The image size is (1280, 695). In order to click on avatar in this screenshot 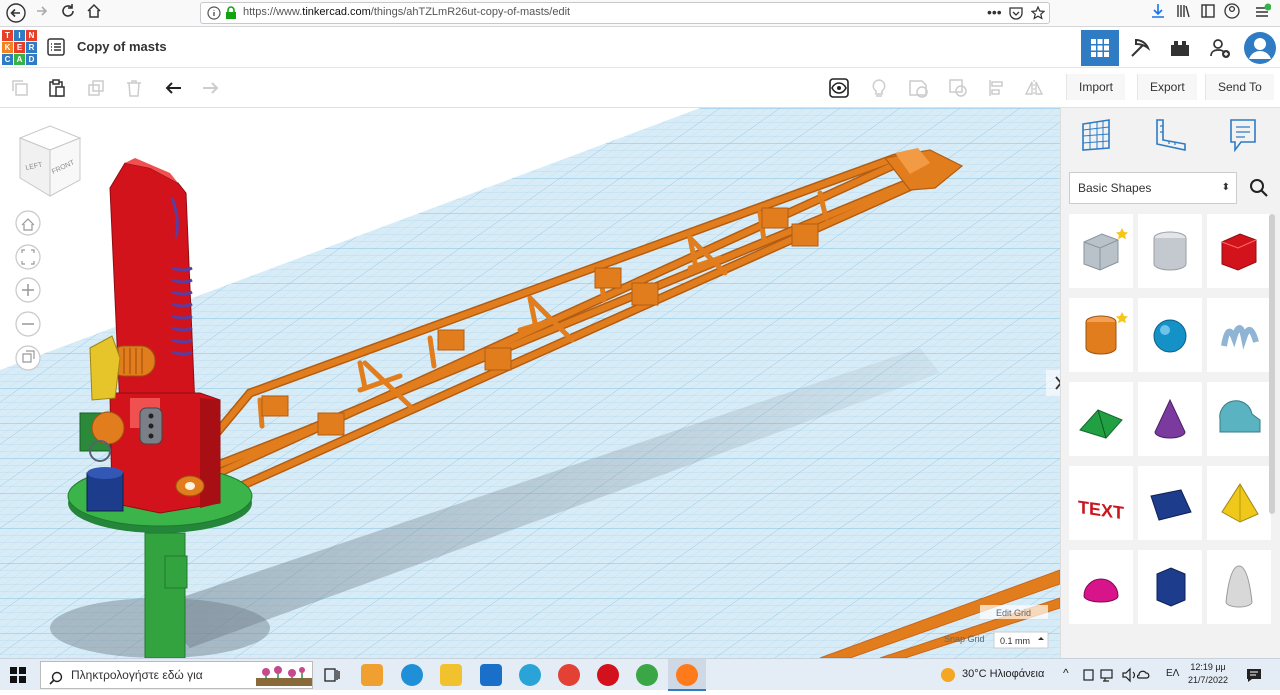, I will do `click(1260, 48)`.